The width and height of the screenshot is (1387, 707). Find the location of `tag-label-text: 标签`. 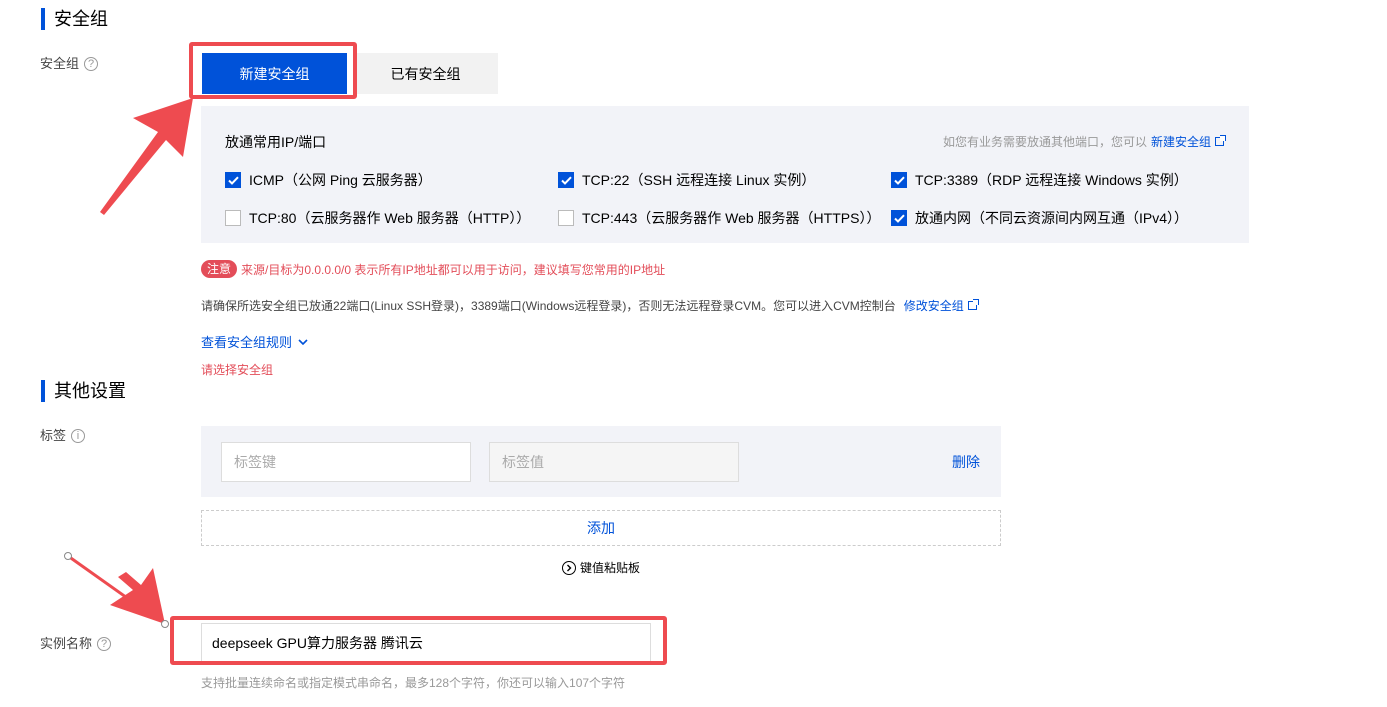

tag-label-text: 标签 is located at coordinates (53, 435).